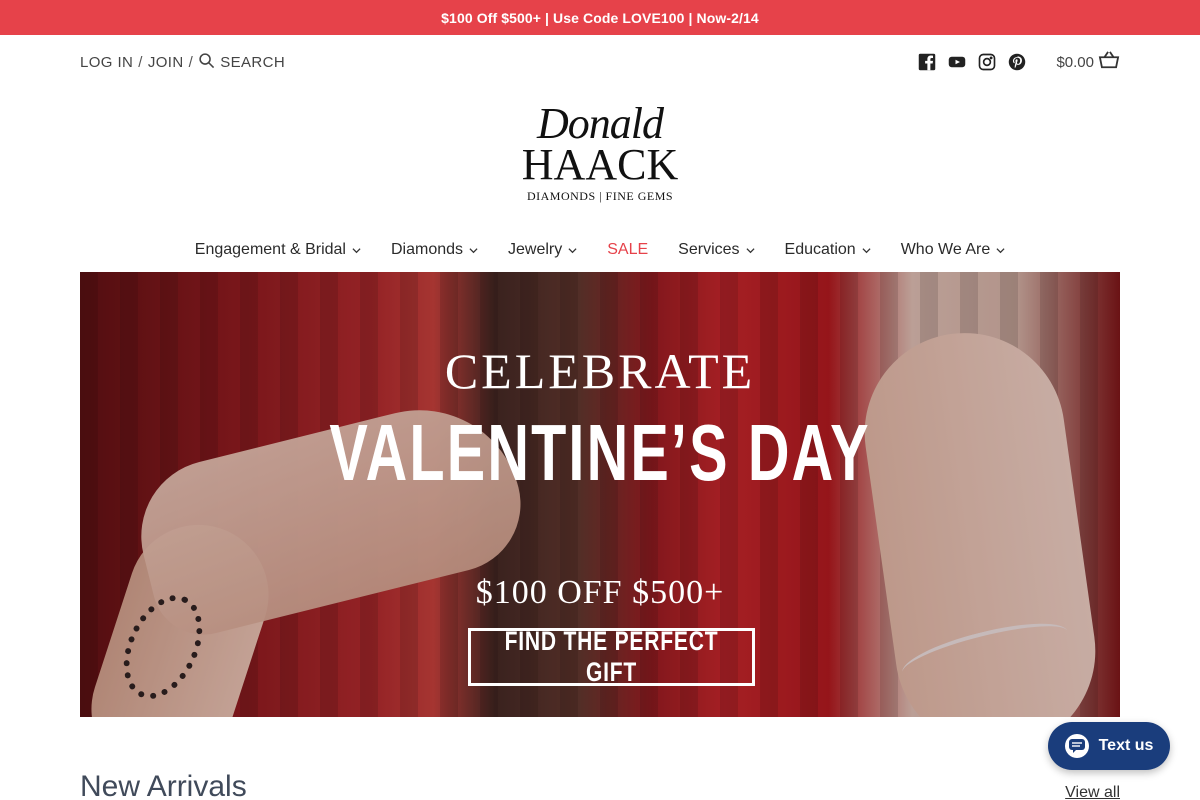  I want to click on chat-bubble-icon, so click(1076, 746).